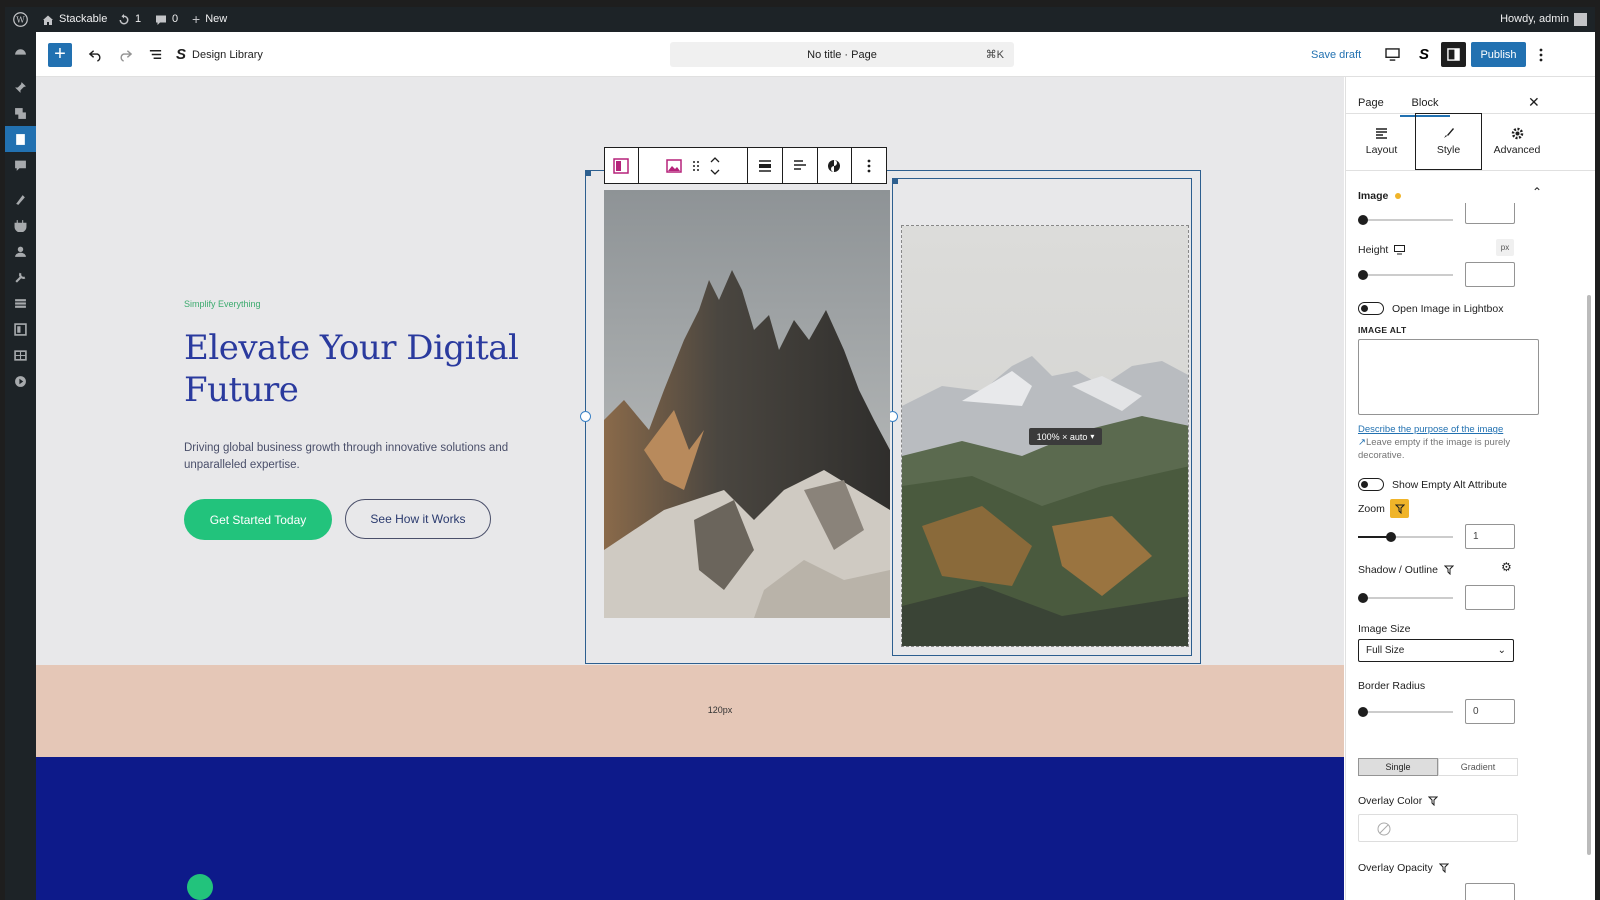 This screenshot has height=900, width=1600. Describe the element at coordinates (1405, 598) in the screenshot. I see `shadow-slider` at that location.